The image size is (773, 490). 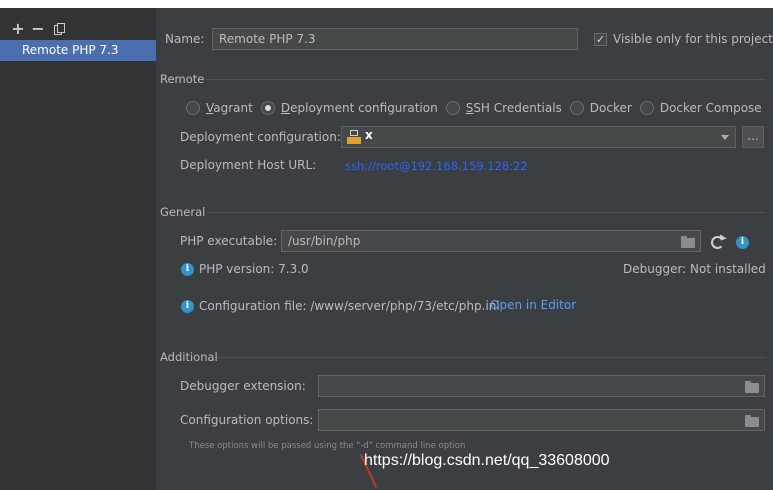 I want to click on deployment-config-label: Deployment configuration:, so click(x=260, y=137).